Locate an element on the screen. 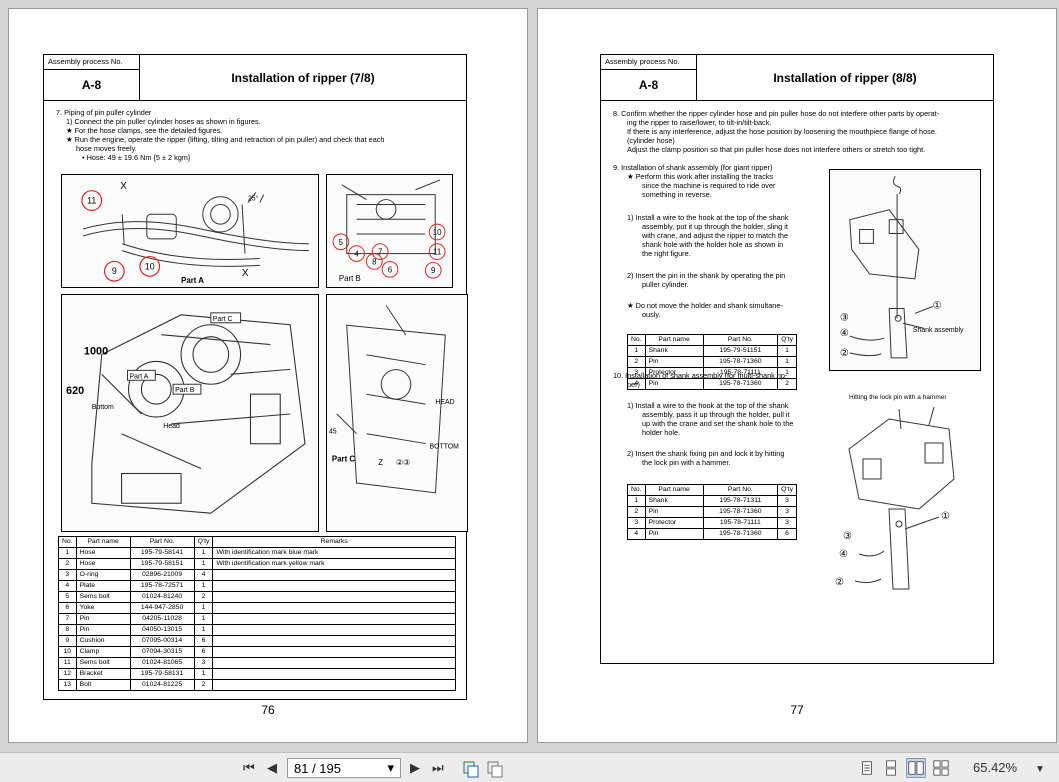 This screenshot has width=1059, height=782. column-header: Remarks is located at coordinates (334, 542).